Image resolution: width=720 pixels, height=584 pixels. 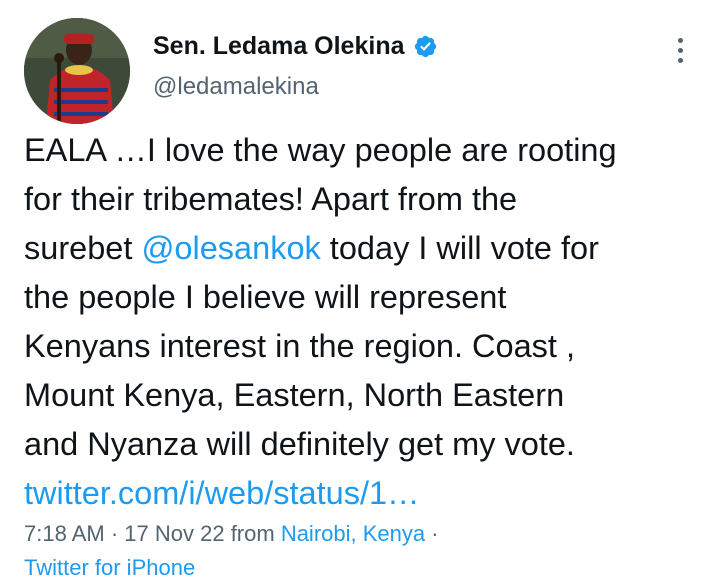 I want to click on avatar, so click(x=77, y=71).